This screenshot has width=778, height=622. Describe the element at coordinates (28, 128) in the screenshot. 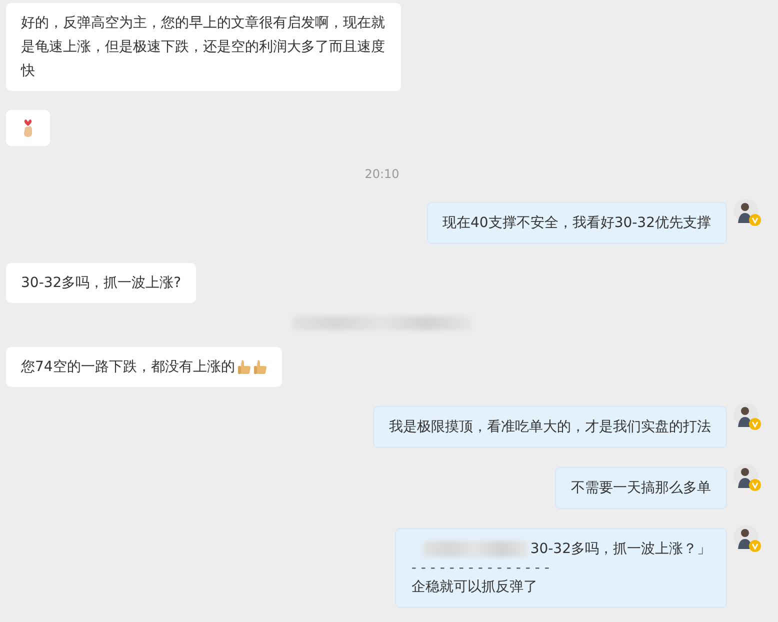

I see `finger-heart-icon` at that location.